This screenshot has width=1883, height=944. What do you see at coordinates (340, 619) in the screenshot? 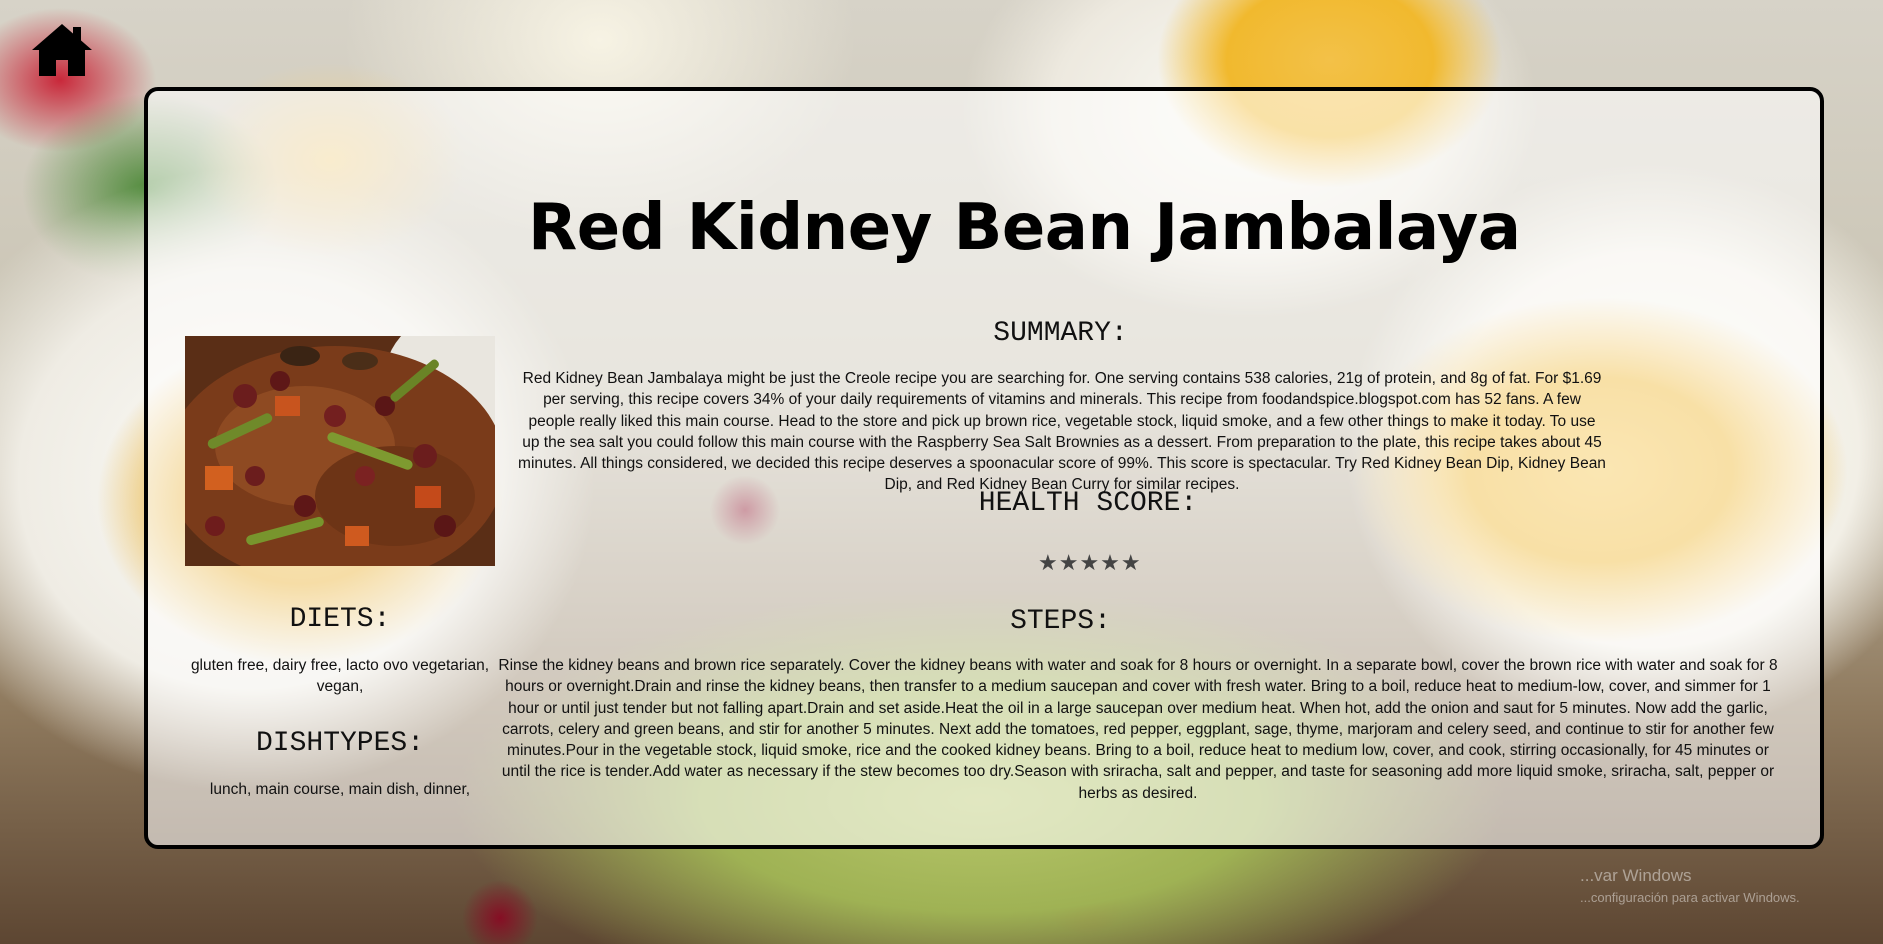
I see `diets-heading: DIETS:` at bounding box center [340, 619].